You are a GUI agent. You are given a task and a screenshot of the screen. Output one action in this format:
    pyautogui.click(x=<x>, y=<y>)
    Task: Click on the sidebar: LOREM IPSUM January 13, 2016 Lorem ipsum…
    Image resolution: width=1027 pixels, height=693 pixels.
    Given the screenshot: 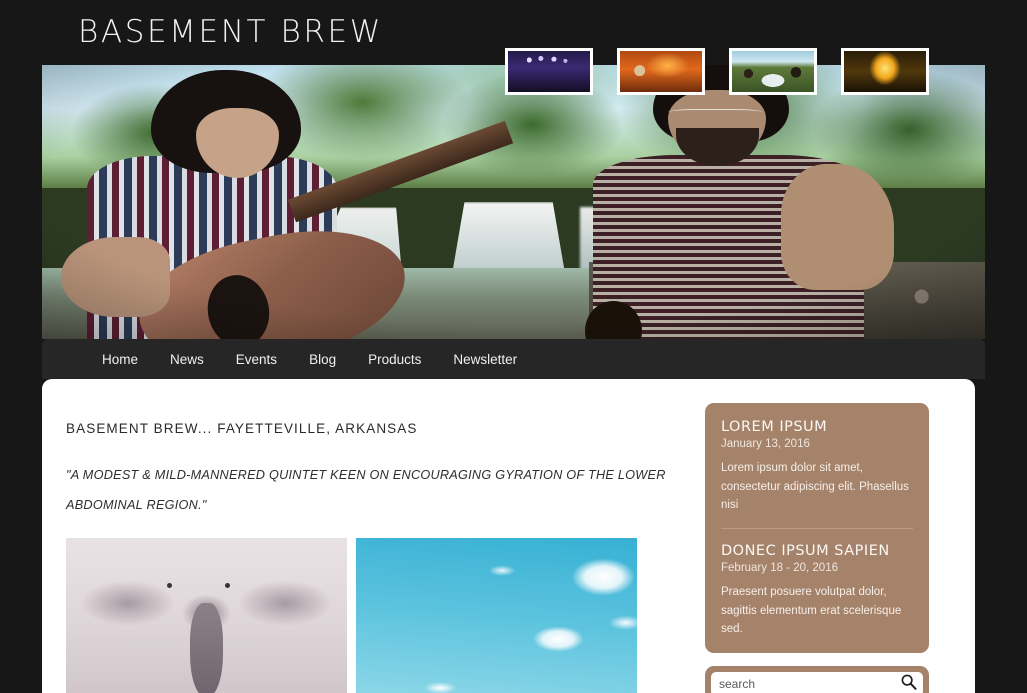 What is the action you would take?
    pyautogui.click(x=817, y=548)
    